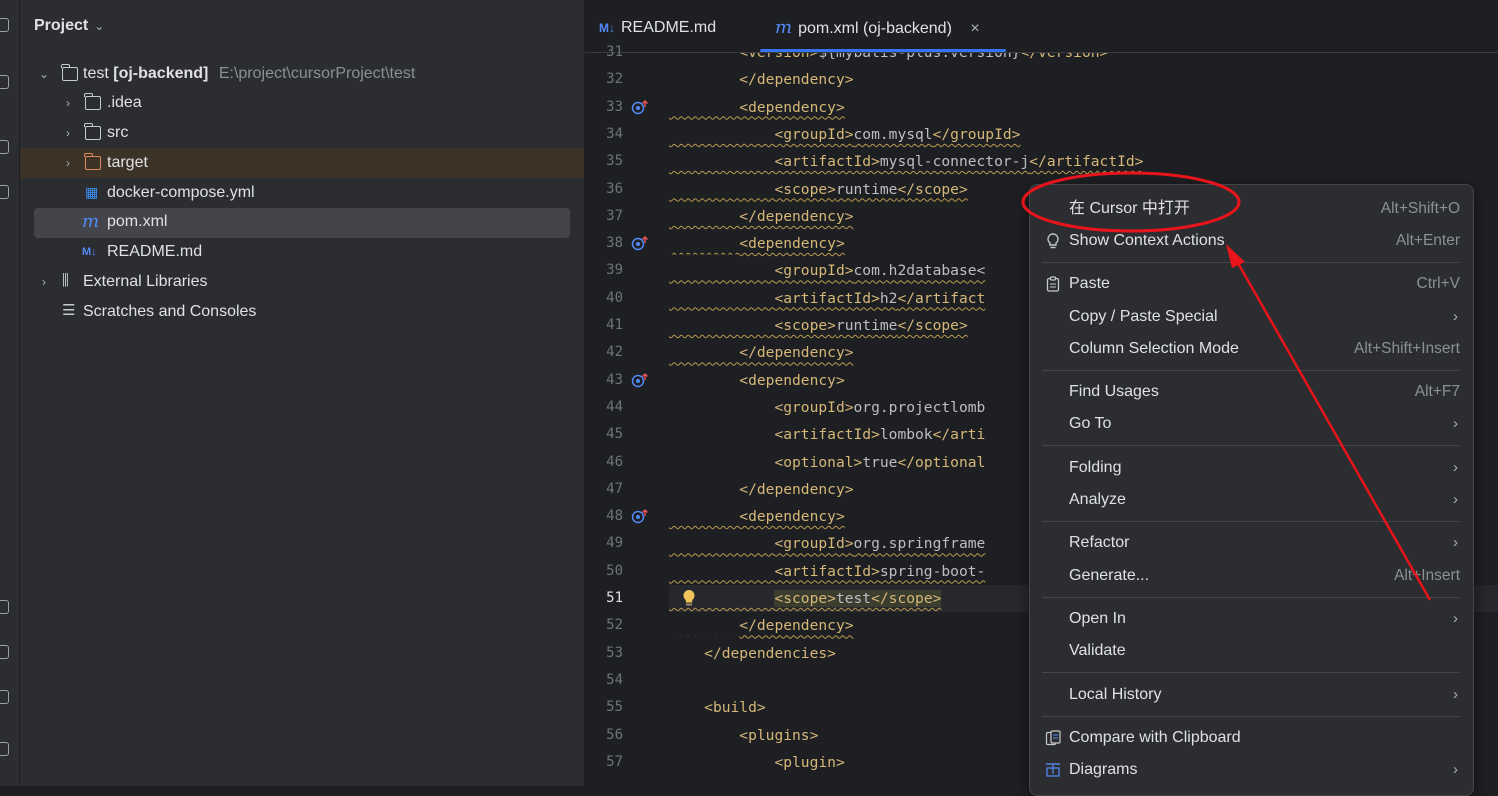 This screenshot has height=796, width=1498. Describe the element at coordinates (614, 488) in the screenshot. I see `line-number: 47` at that location.